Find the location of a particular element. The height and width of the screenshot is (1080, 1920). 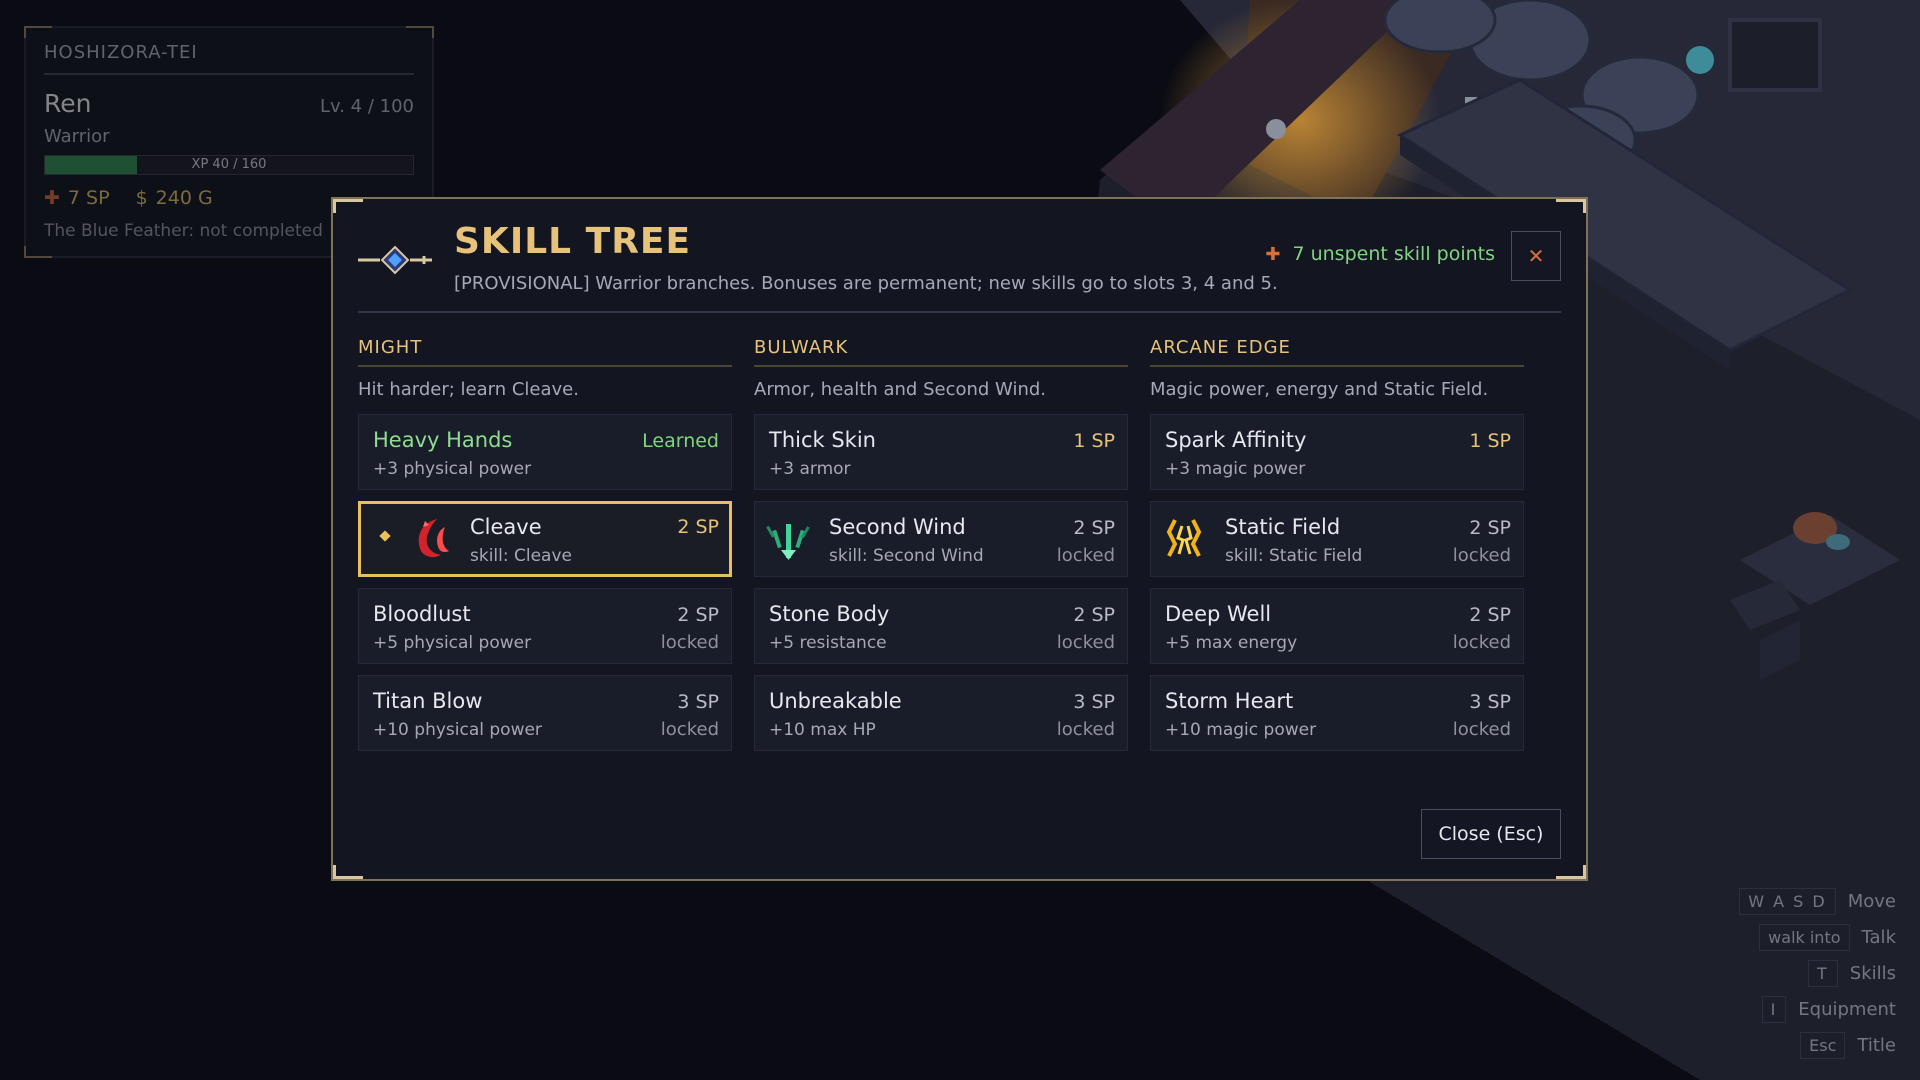

skill-name: Heavy Hands is located at coordinates (443, 440).